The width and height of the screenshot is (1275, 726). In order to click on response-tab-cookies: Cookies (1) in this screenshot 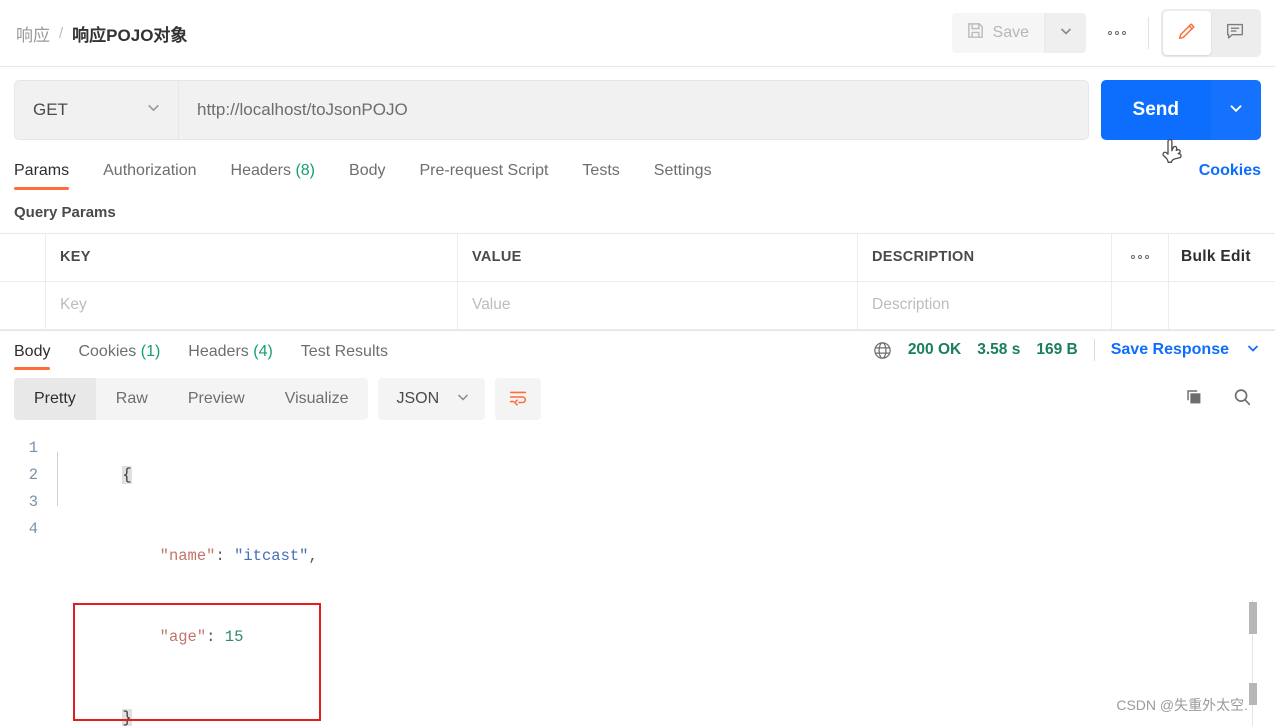, I will do `click(119, 356)`.